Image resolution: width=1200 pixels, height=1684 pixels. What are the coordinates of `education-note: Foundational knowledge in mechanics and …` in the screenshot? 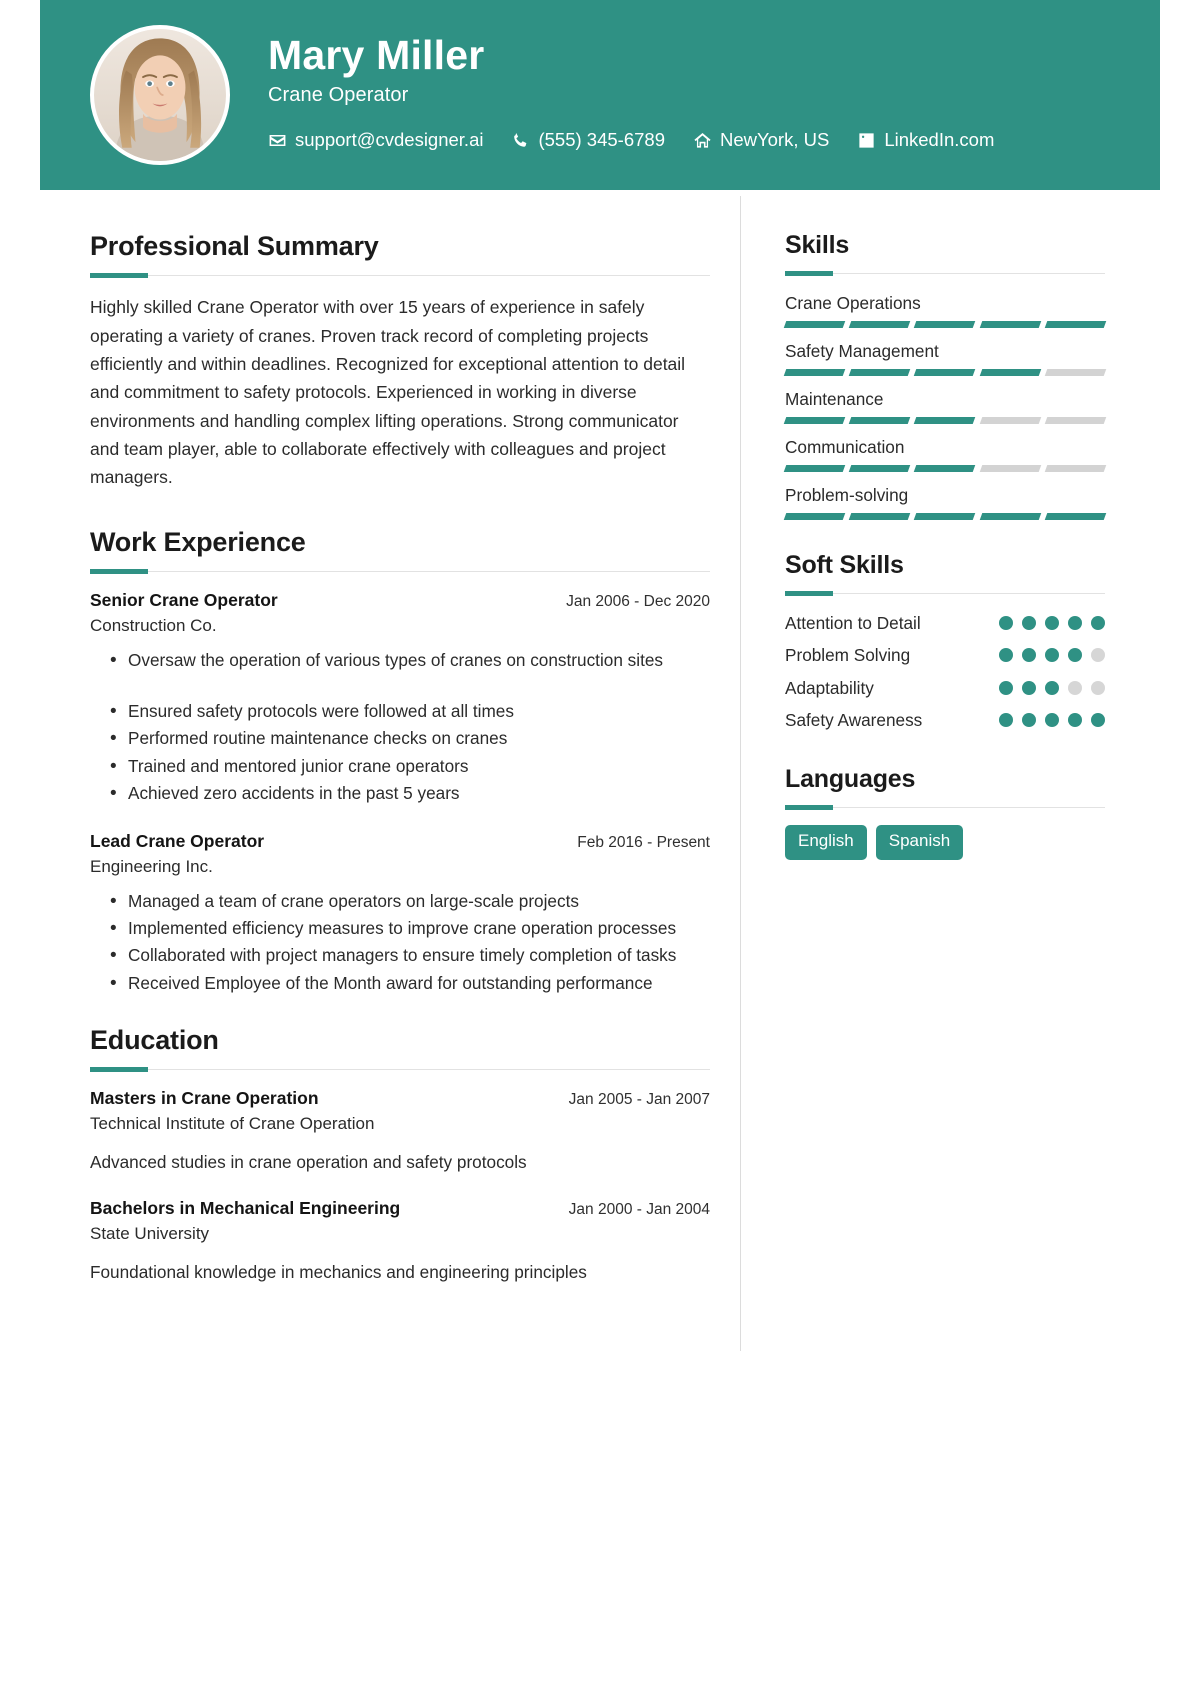 It's located at (338, 1271).